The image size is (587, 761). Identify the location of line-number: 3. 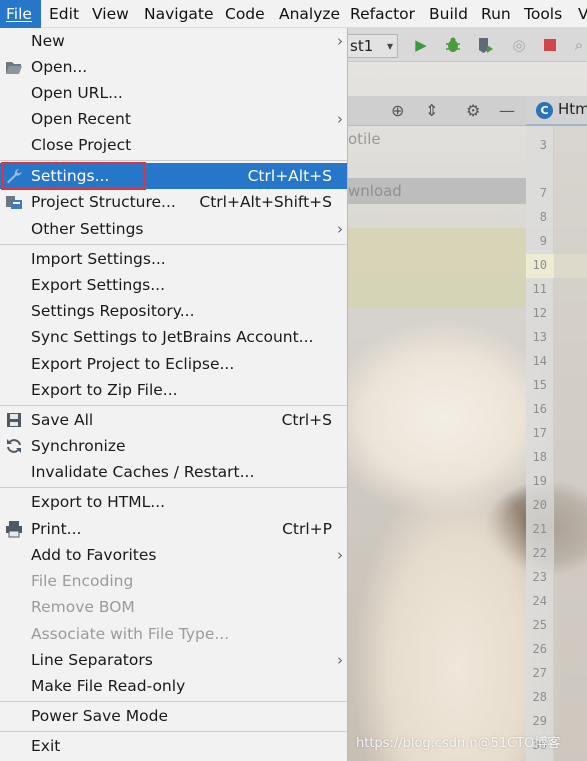
(543, 145).